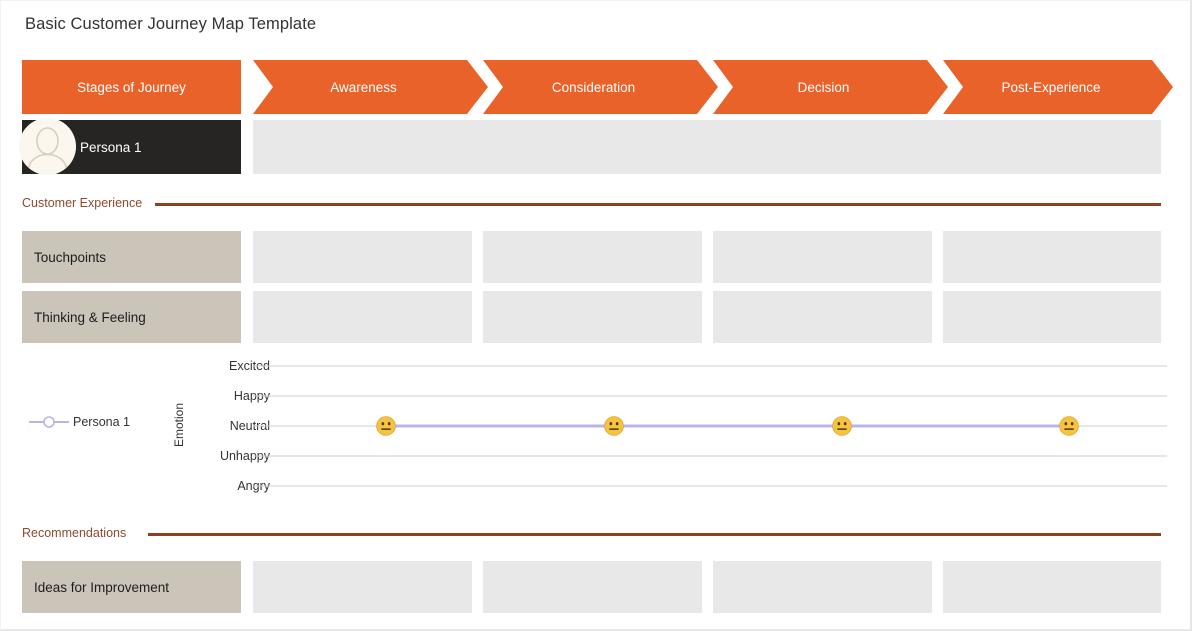  What do you see at coordinates (49, 422) in the screenshot?
I see `legend-marker-icon` at bounding box center [49, 422].